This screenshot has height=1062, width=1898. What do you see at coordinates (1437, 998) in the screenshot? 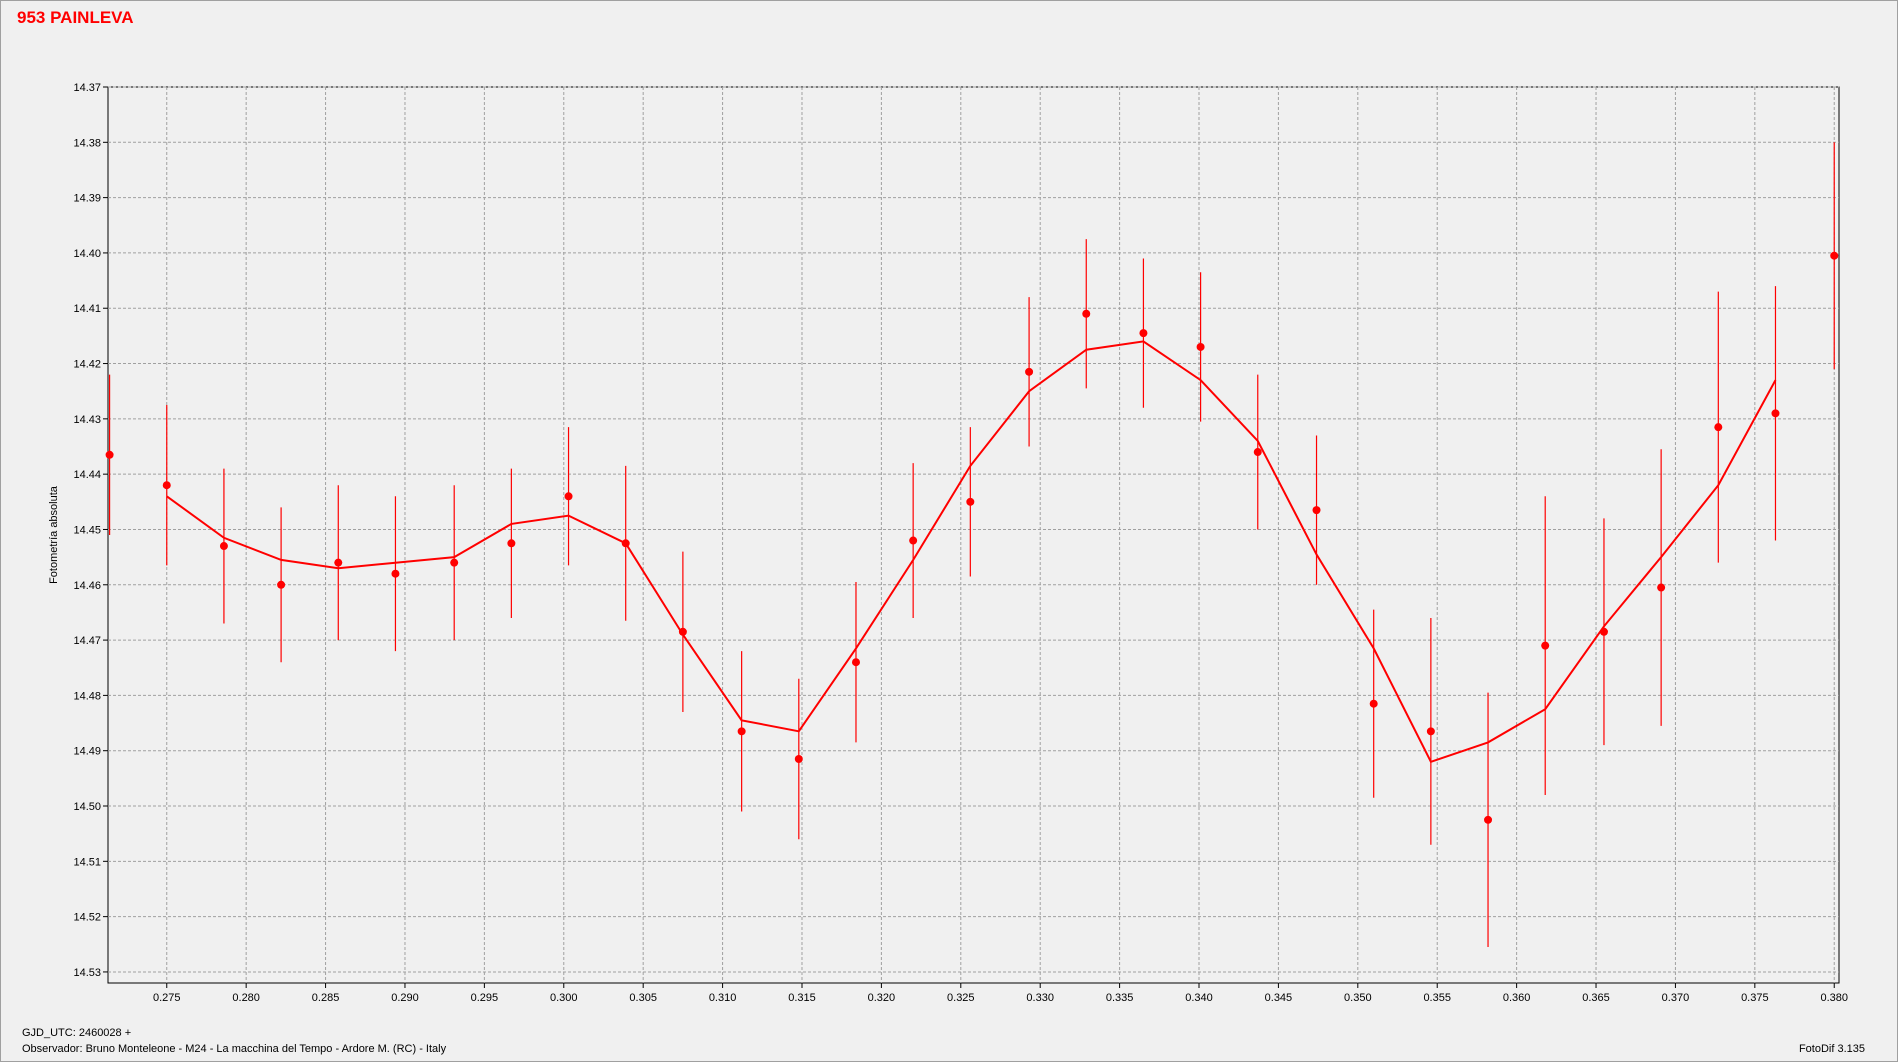
I see `x-tick-label: 0.355` at bounding box center [1437, 998].